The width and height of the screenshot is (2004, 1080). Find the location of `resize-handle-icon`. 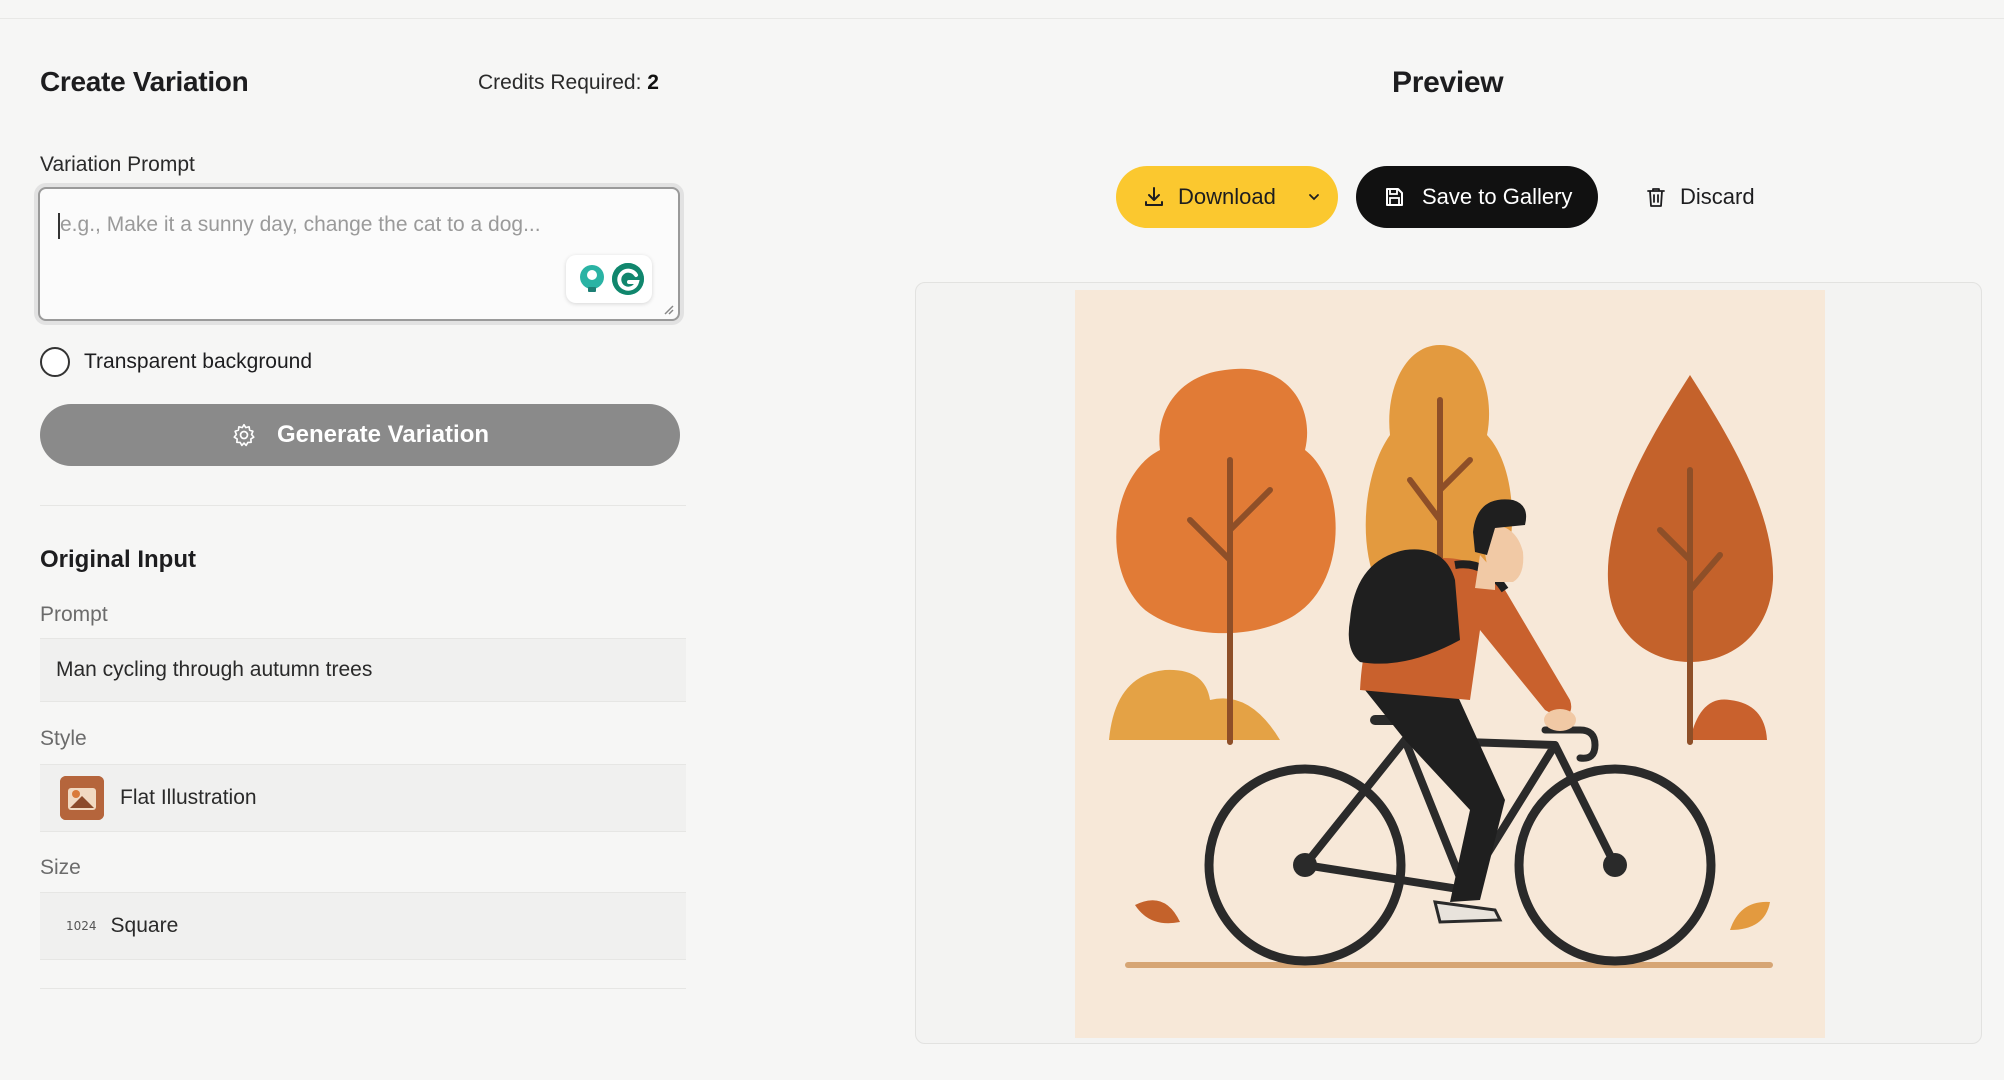

resize-handle-icon is located at coordinates (668, 309).